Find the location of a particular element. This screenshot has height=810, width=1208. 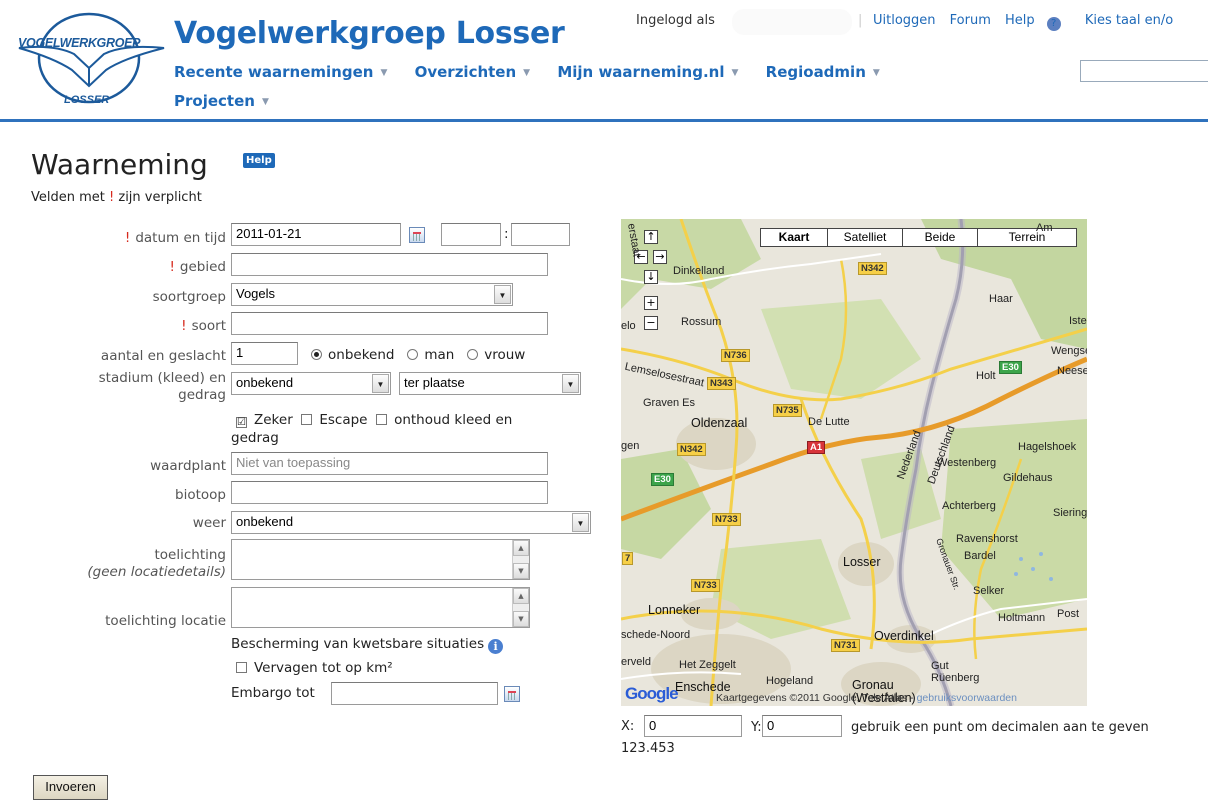

toelichting-label: toelichting is located at coordinates (190, 555).